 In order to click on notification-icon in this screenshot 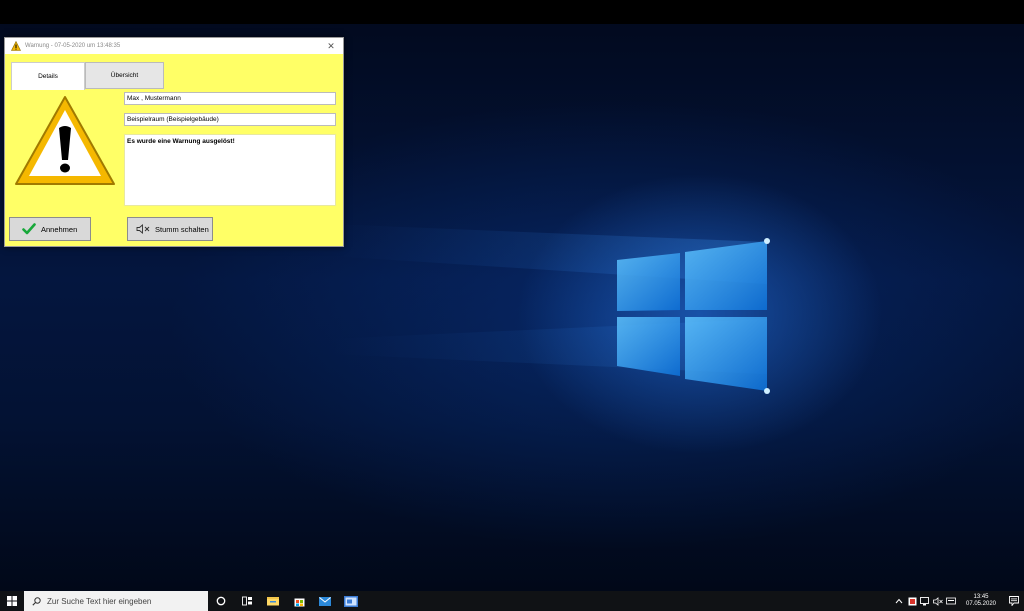, I will do `click(1014, 601)`.